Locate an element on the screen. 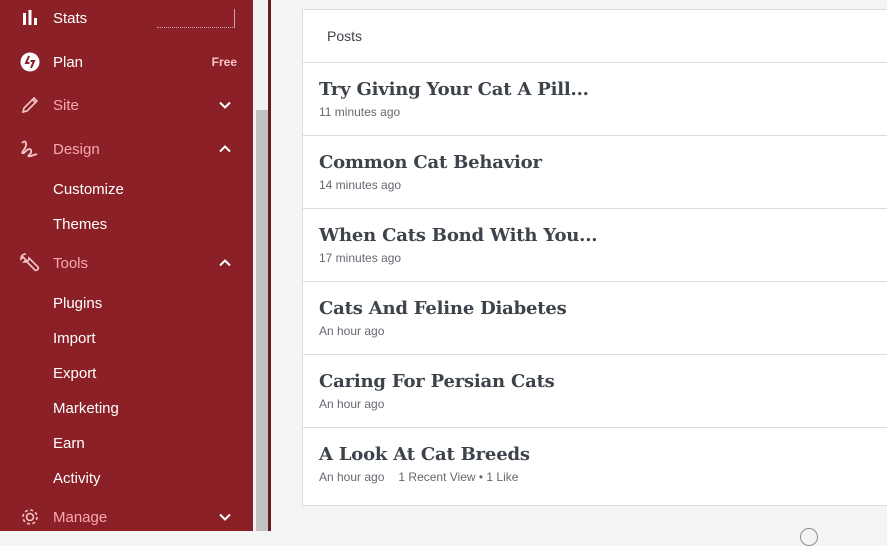  stats-sparkline is located at coordinates (196, 27).